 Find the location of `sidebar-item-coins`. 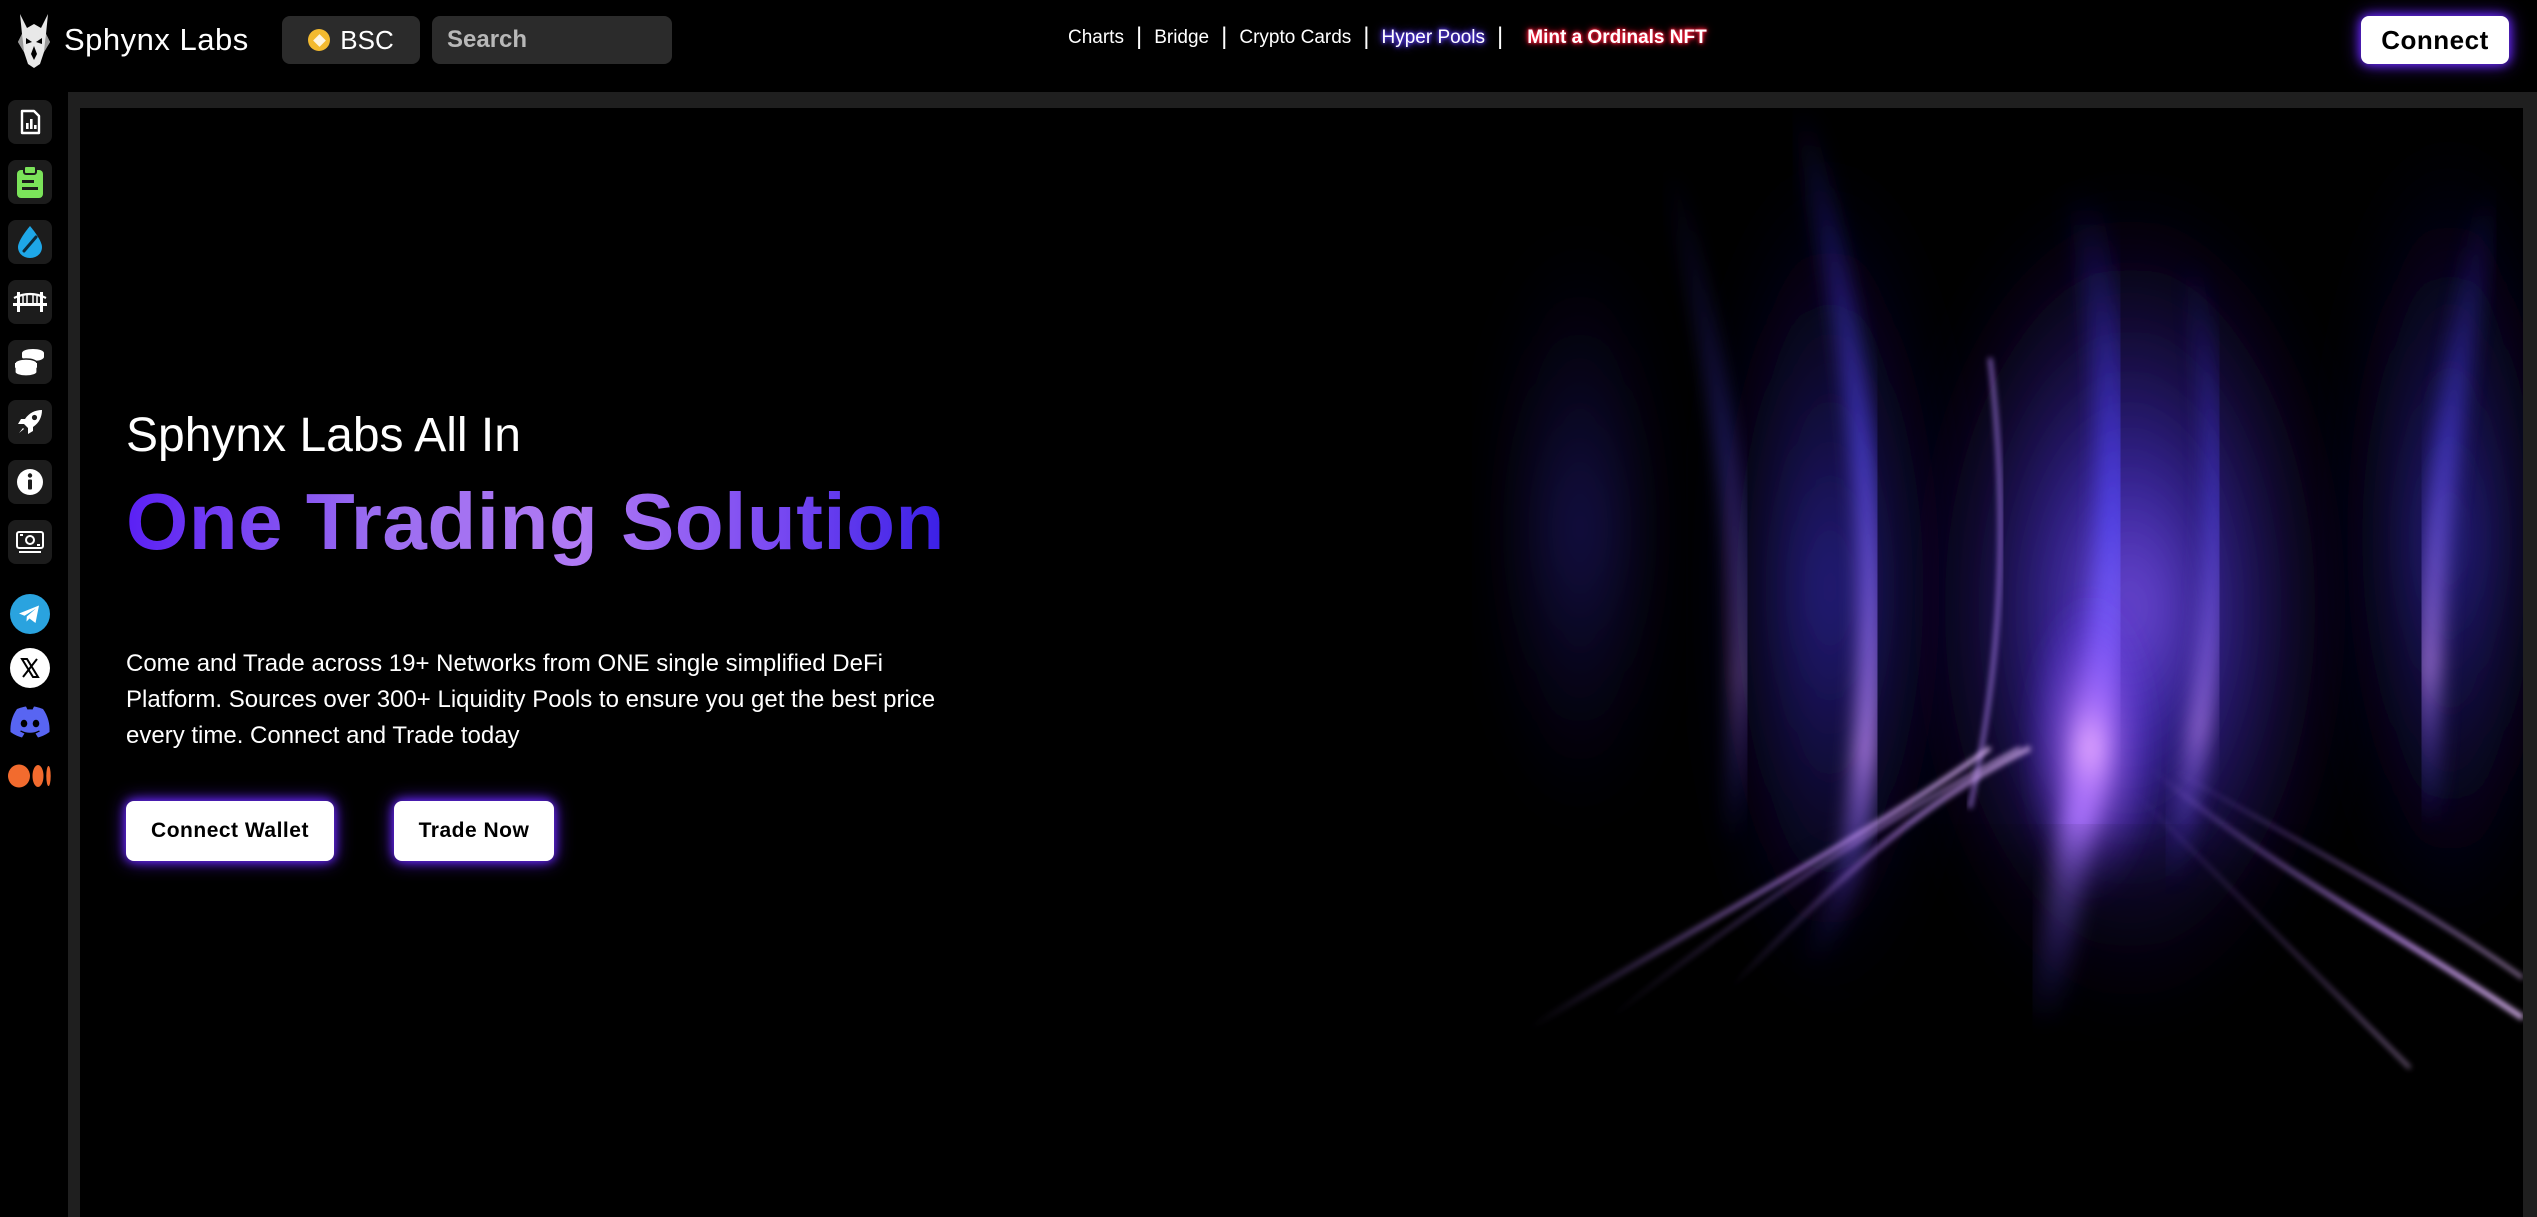

sidebar-item-coins is located at coordinates (30, 362).